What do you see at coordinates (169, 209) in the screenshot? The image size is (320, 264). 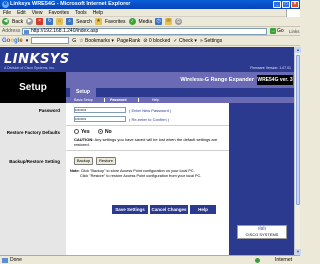 I see `cancel-changes-button: Cancel Changes` at bounding box center [169, 209].